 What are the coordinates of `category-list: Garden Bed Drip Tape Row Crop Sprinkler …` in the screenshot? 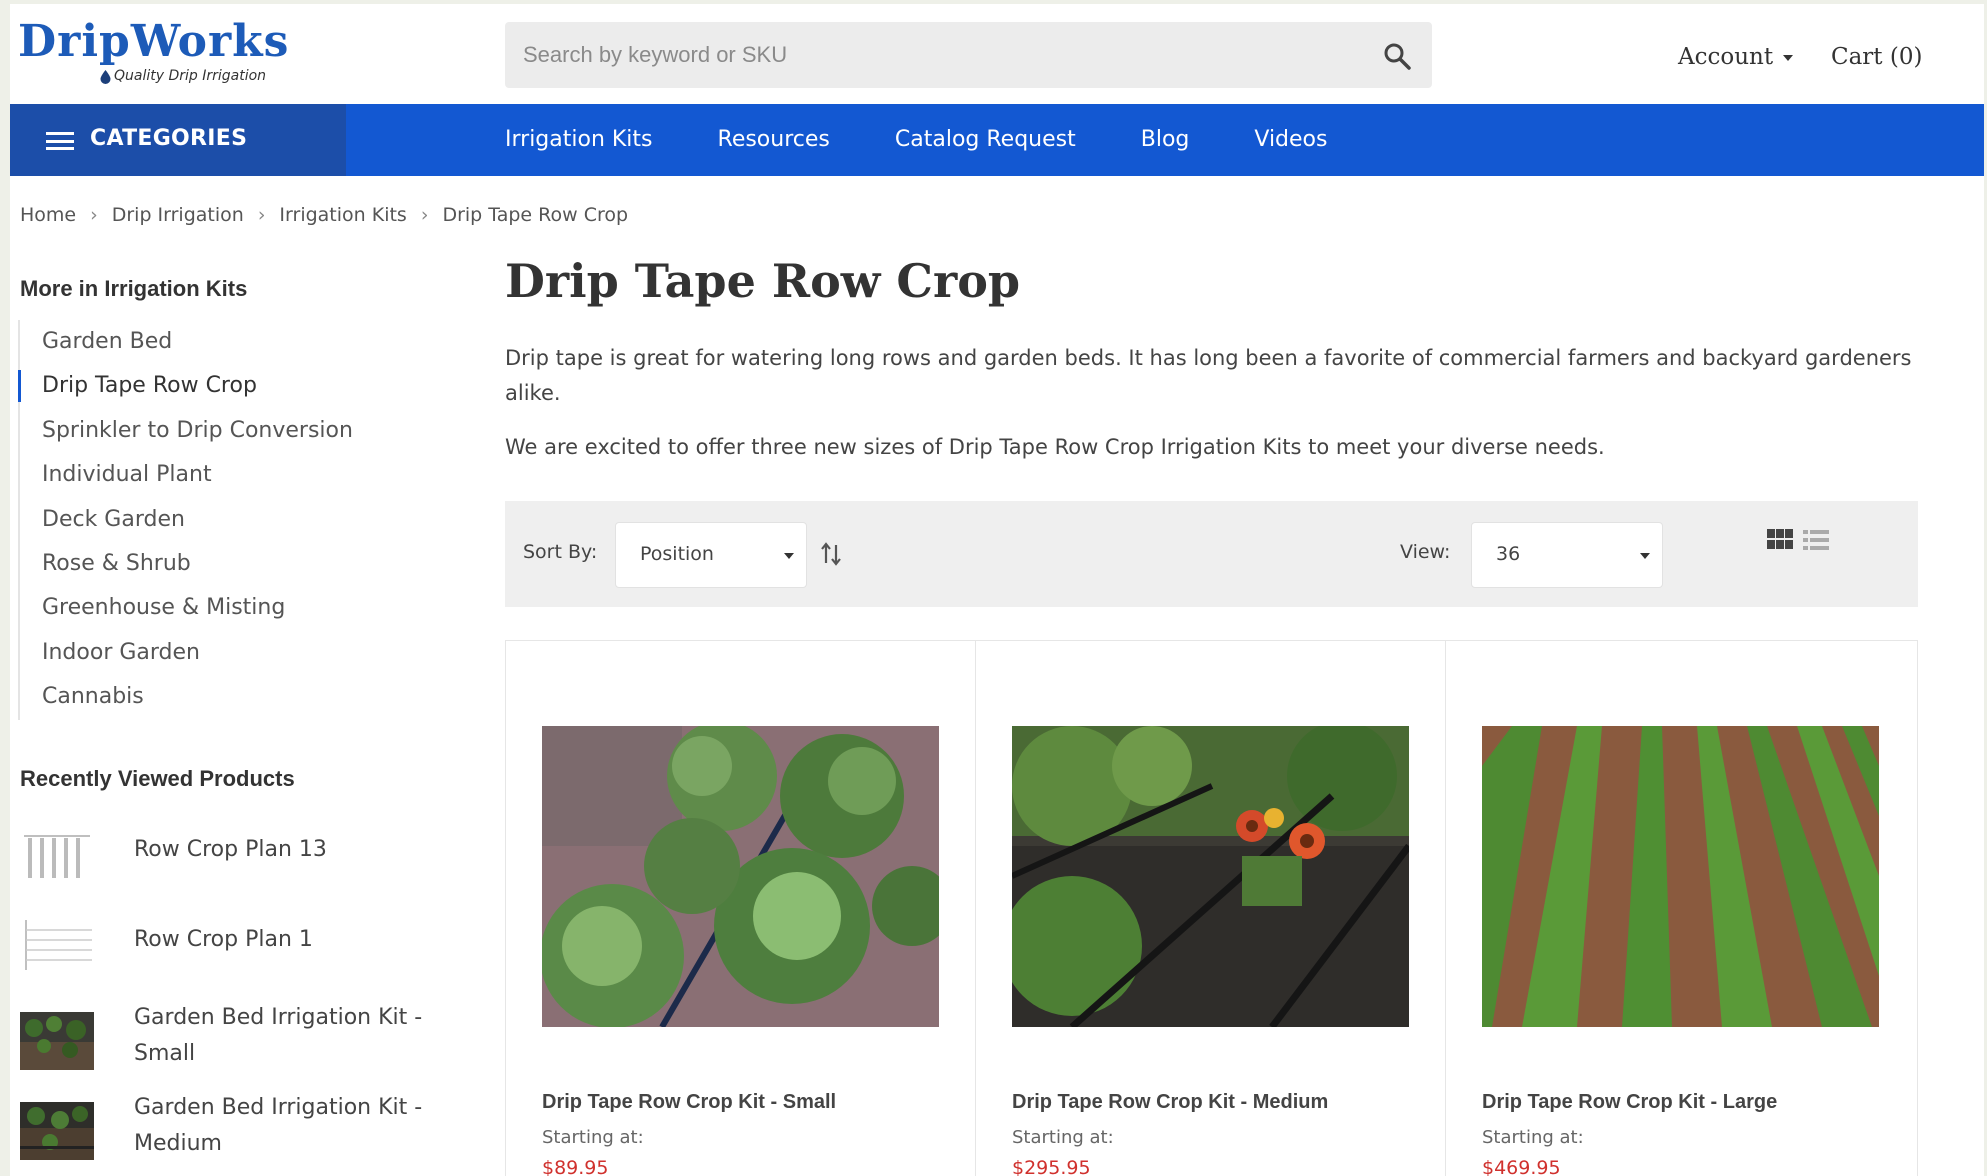 It's located at (218, 520).